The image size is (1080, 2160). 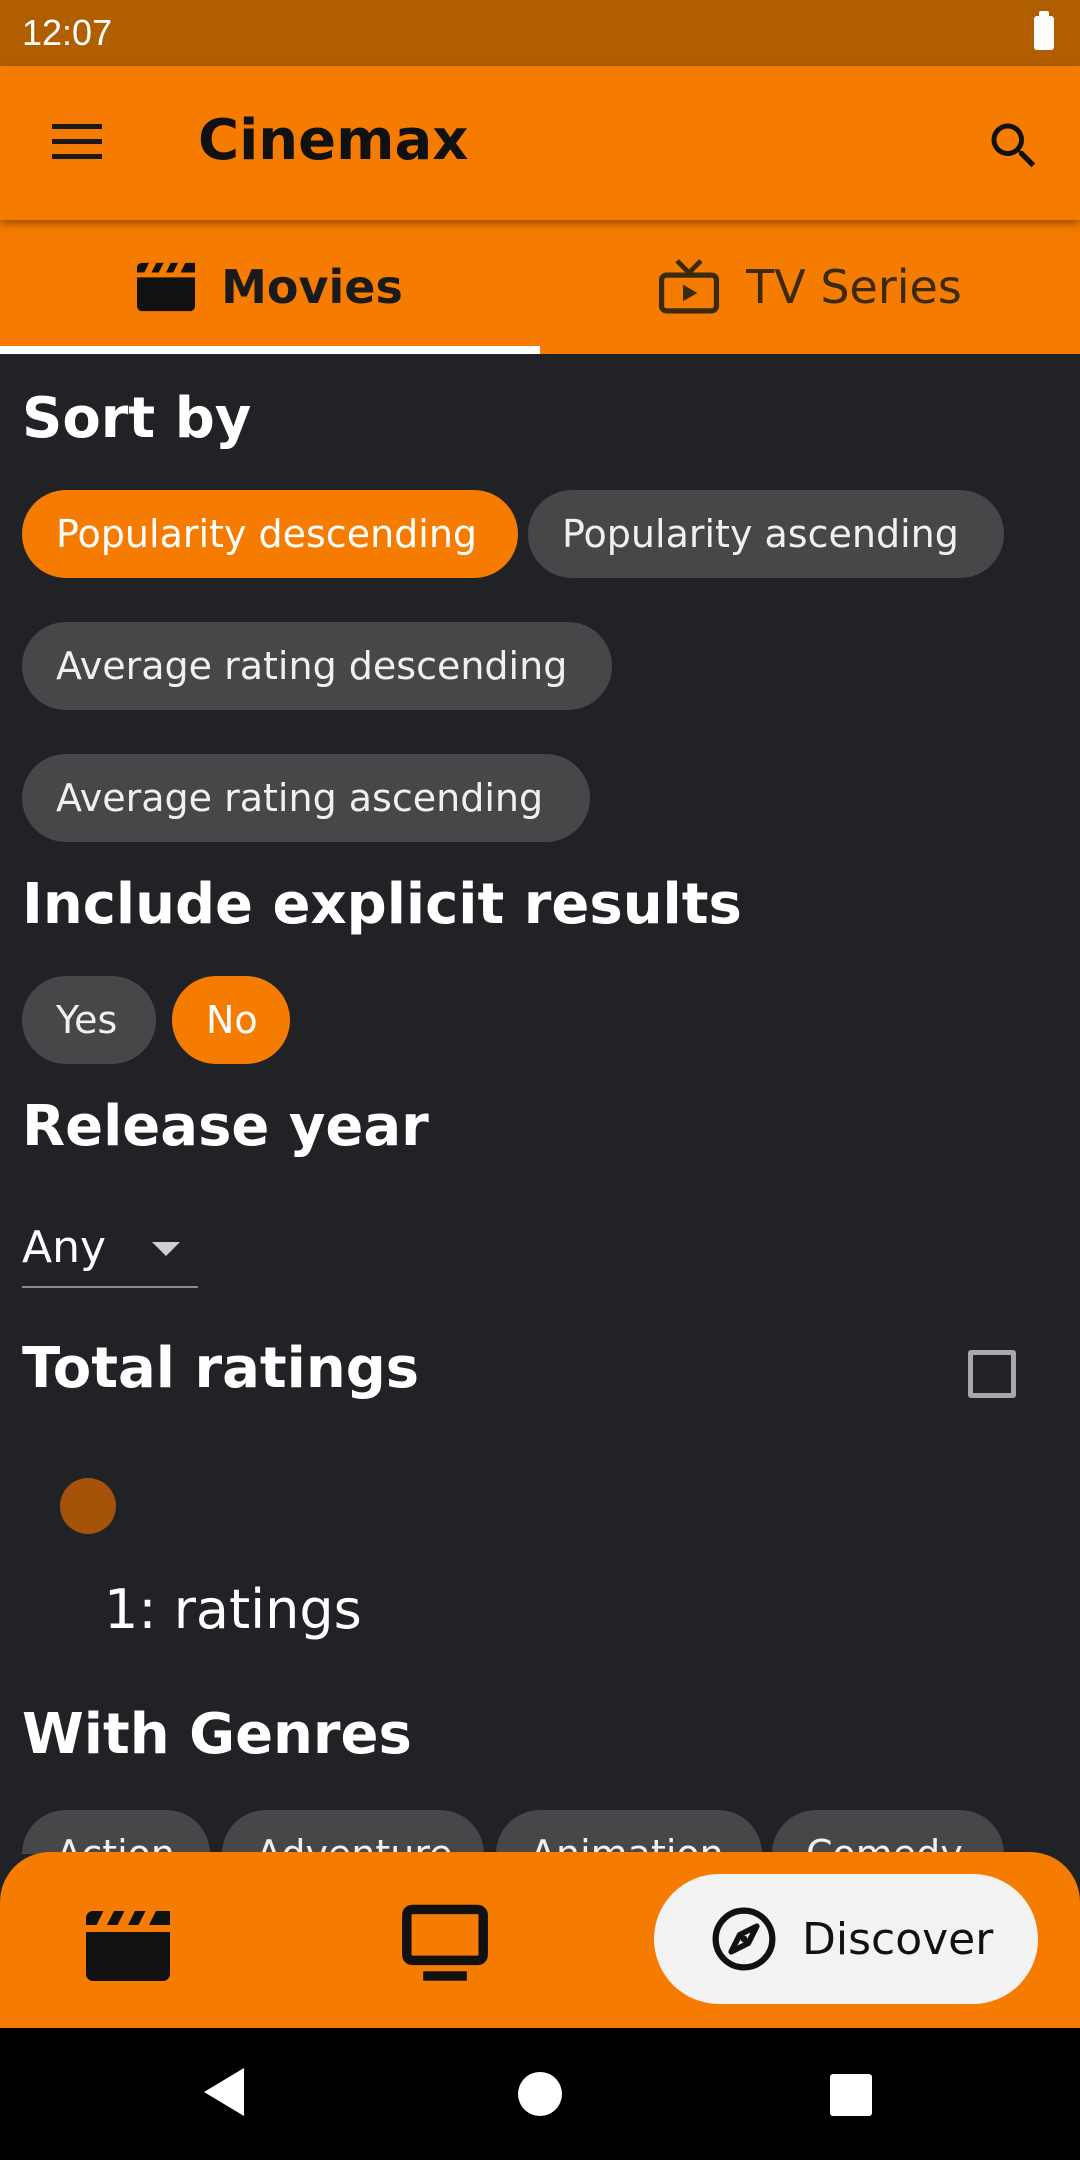 What do you see at coordinates (128, 1946) in the screenshot?
I see `nav-movies-clapperboard-icon` at bounding box center [128, 1946].